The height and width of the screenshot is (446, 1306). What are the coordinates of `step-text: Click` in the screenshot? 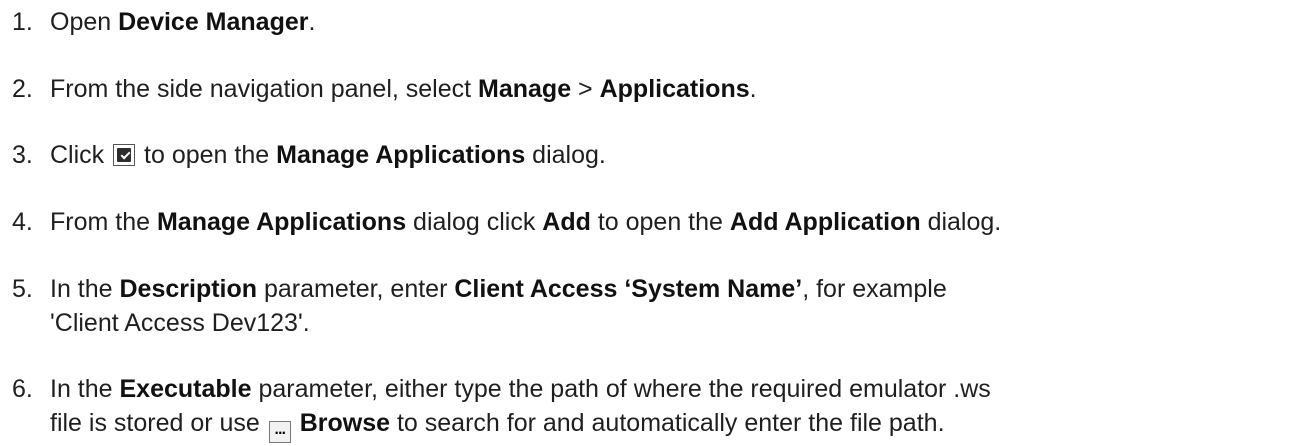 It's located at (81, 155).